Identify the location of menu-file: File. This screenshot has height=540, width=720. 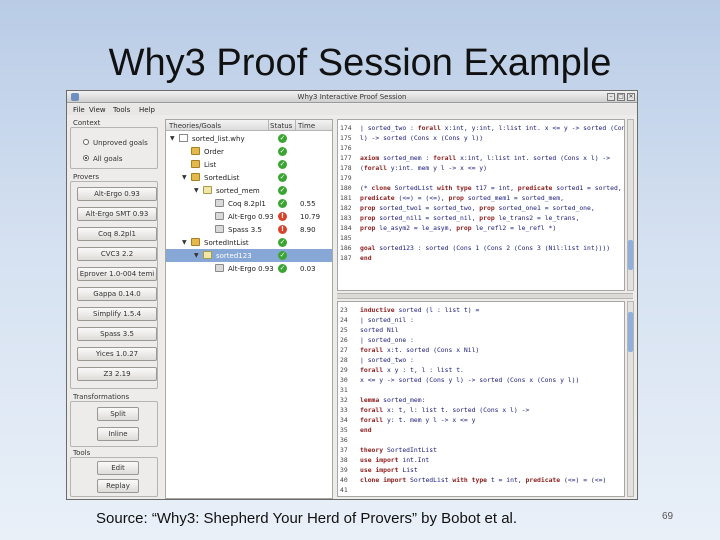
(79, 110).